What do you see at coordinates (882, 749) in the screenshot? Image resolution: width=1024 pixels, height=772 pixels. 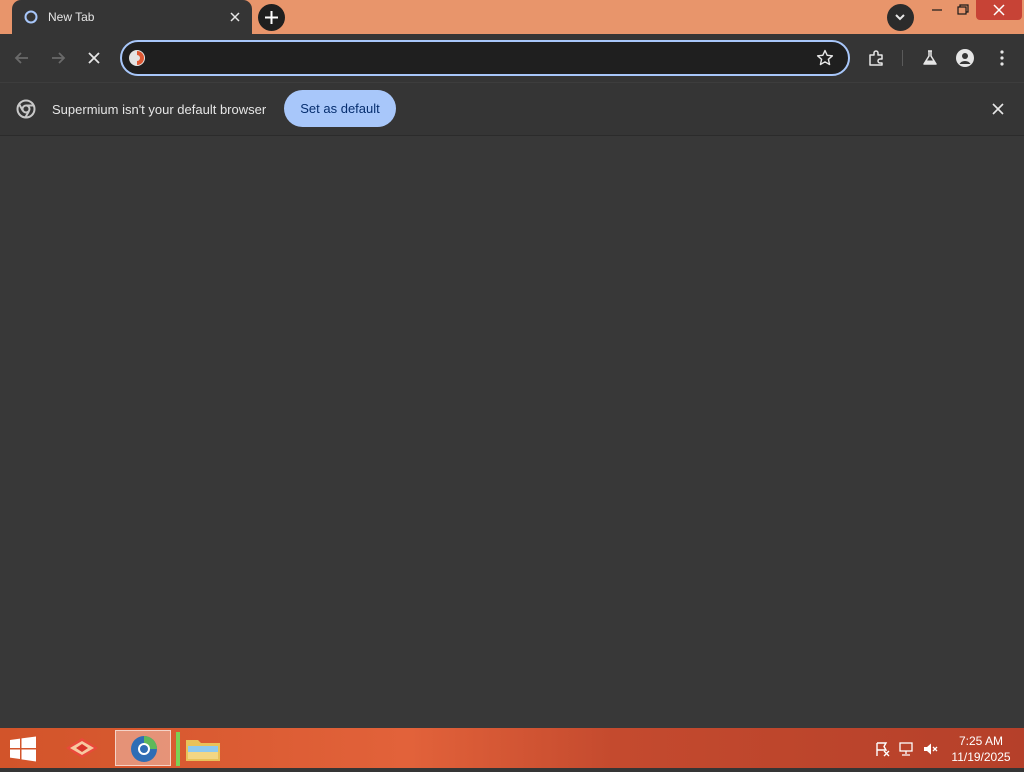 I see `action-center-flag-icon` at bounding box center [882, 749].